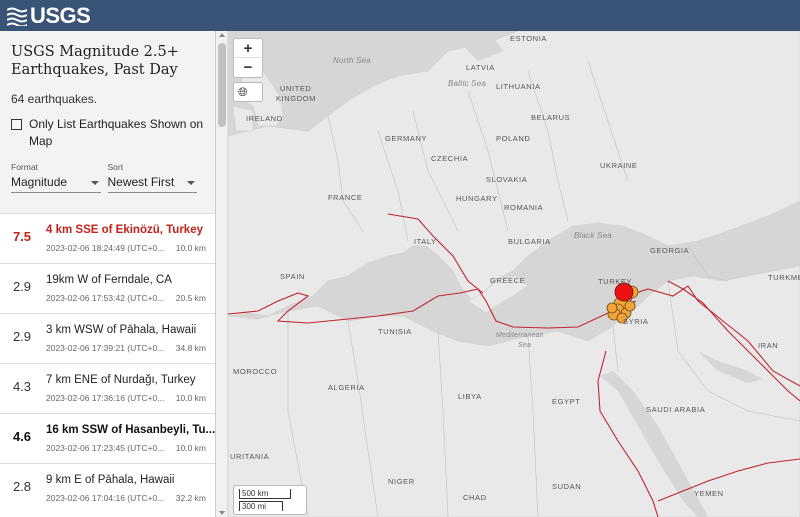 The height and width of the screenshot is (517, 800). What do you see at coordinates (551, 117) in the screenshot?
I see `map-label: BELARUS` at bounding box center [551, 117].